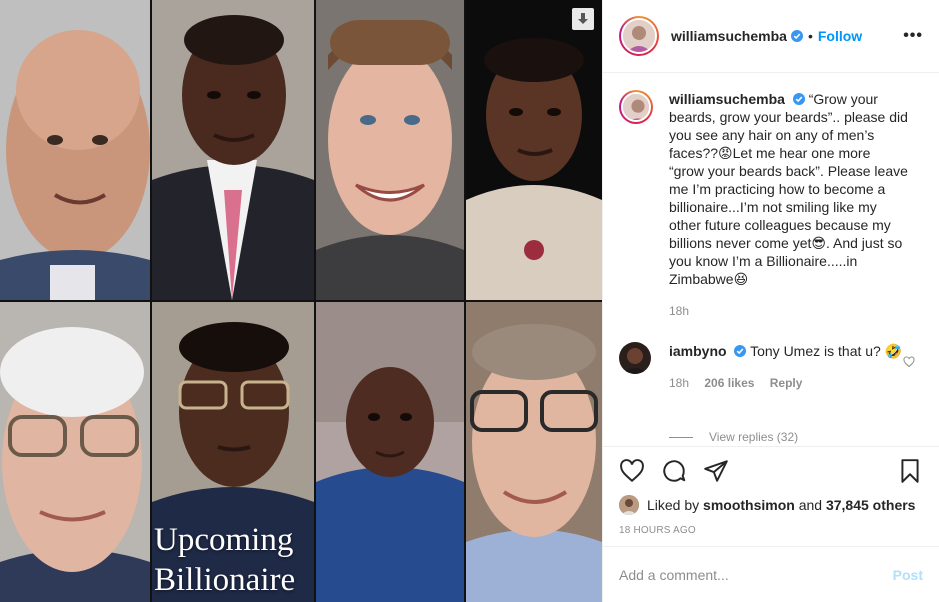 The width and height of the screenshot is (939, 602). Describe the element at coordinates (632, 471) in the screenshot. I see `heart-icon` at that location.